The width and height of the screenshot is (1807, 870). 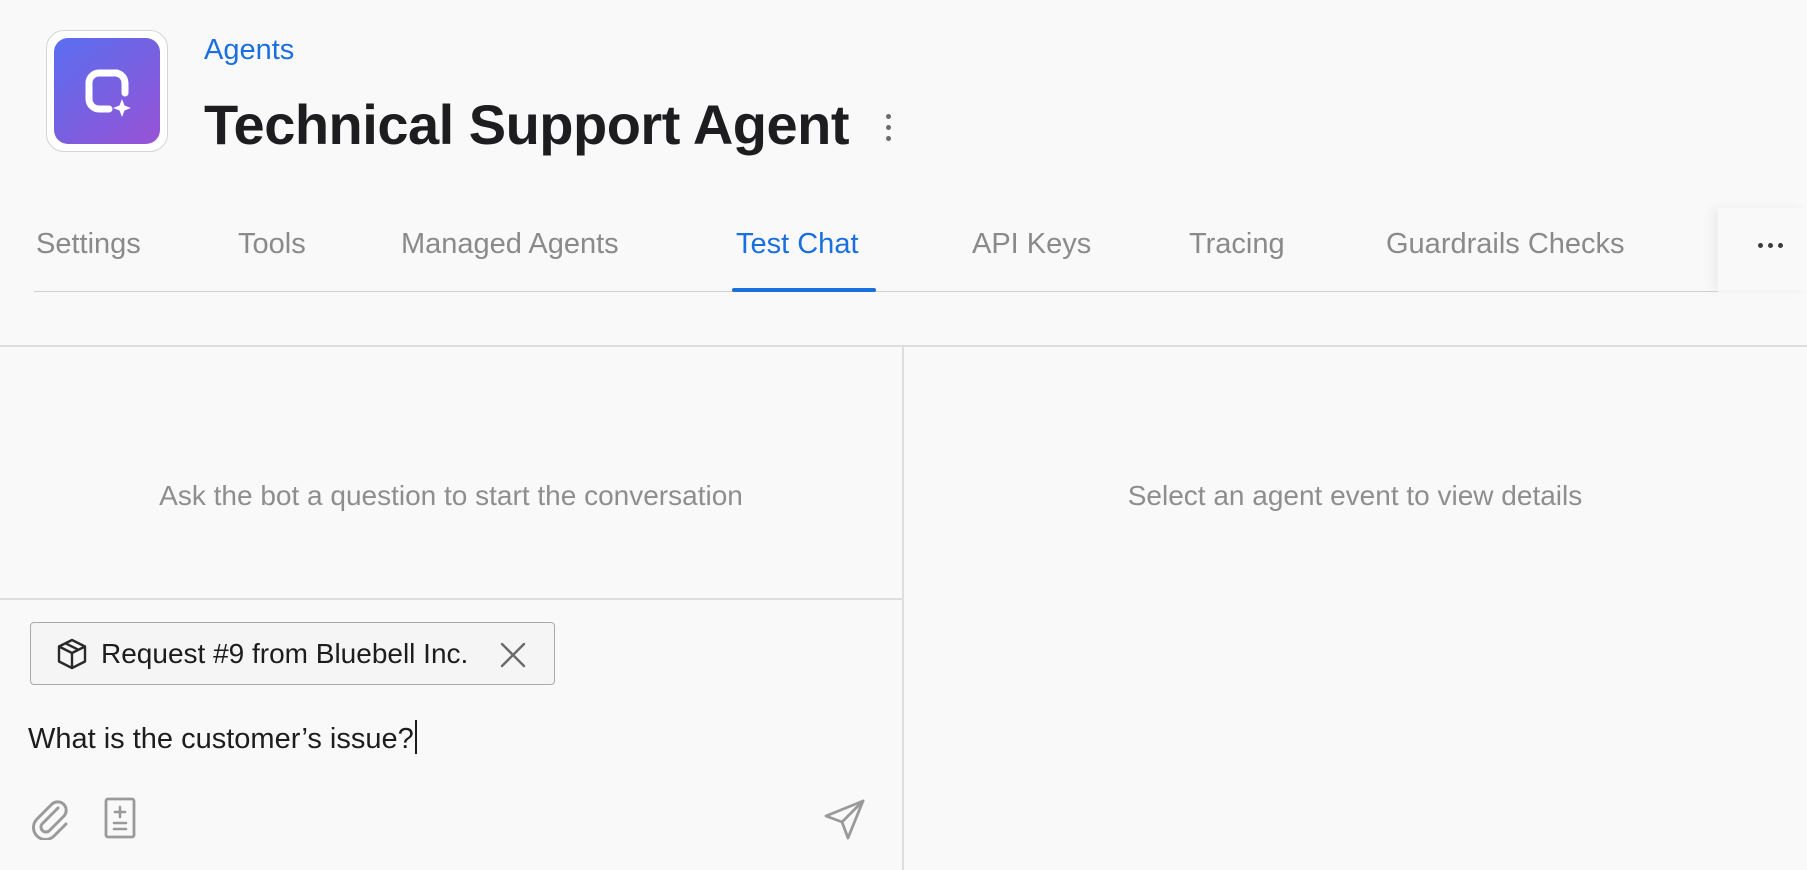 I want to click on context-chip-label: Request #9 from Bluebell Inc., so click(x=285, y=653).